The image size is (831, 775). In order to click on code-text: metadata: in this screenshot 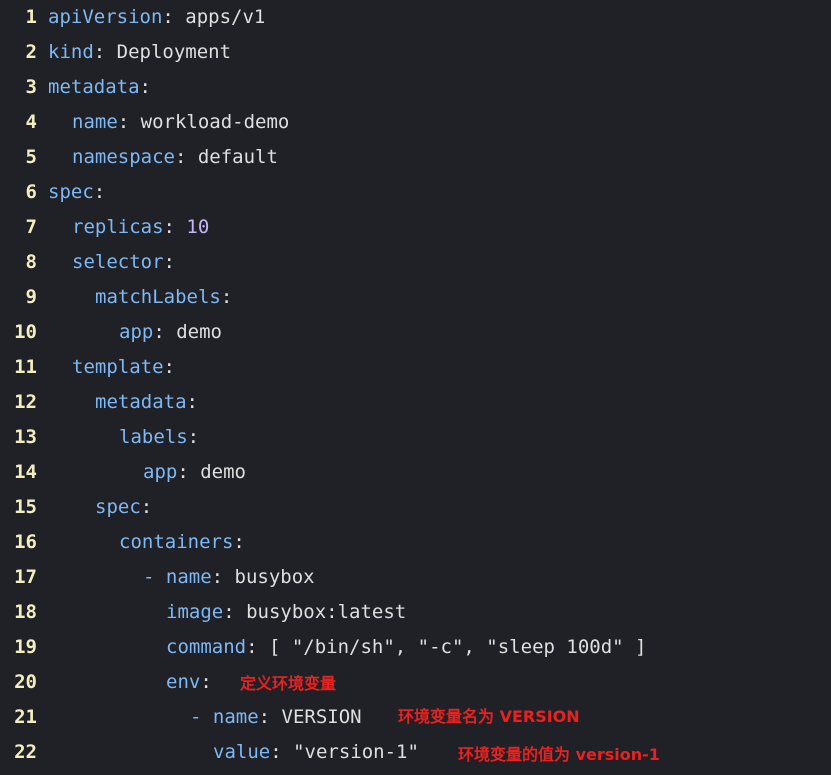, I will do `click(152, 402)`.